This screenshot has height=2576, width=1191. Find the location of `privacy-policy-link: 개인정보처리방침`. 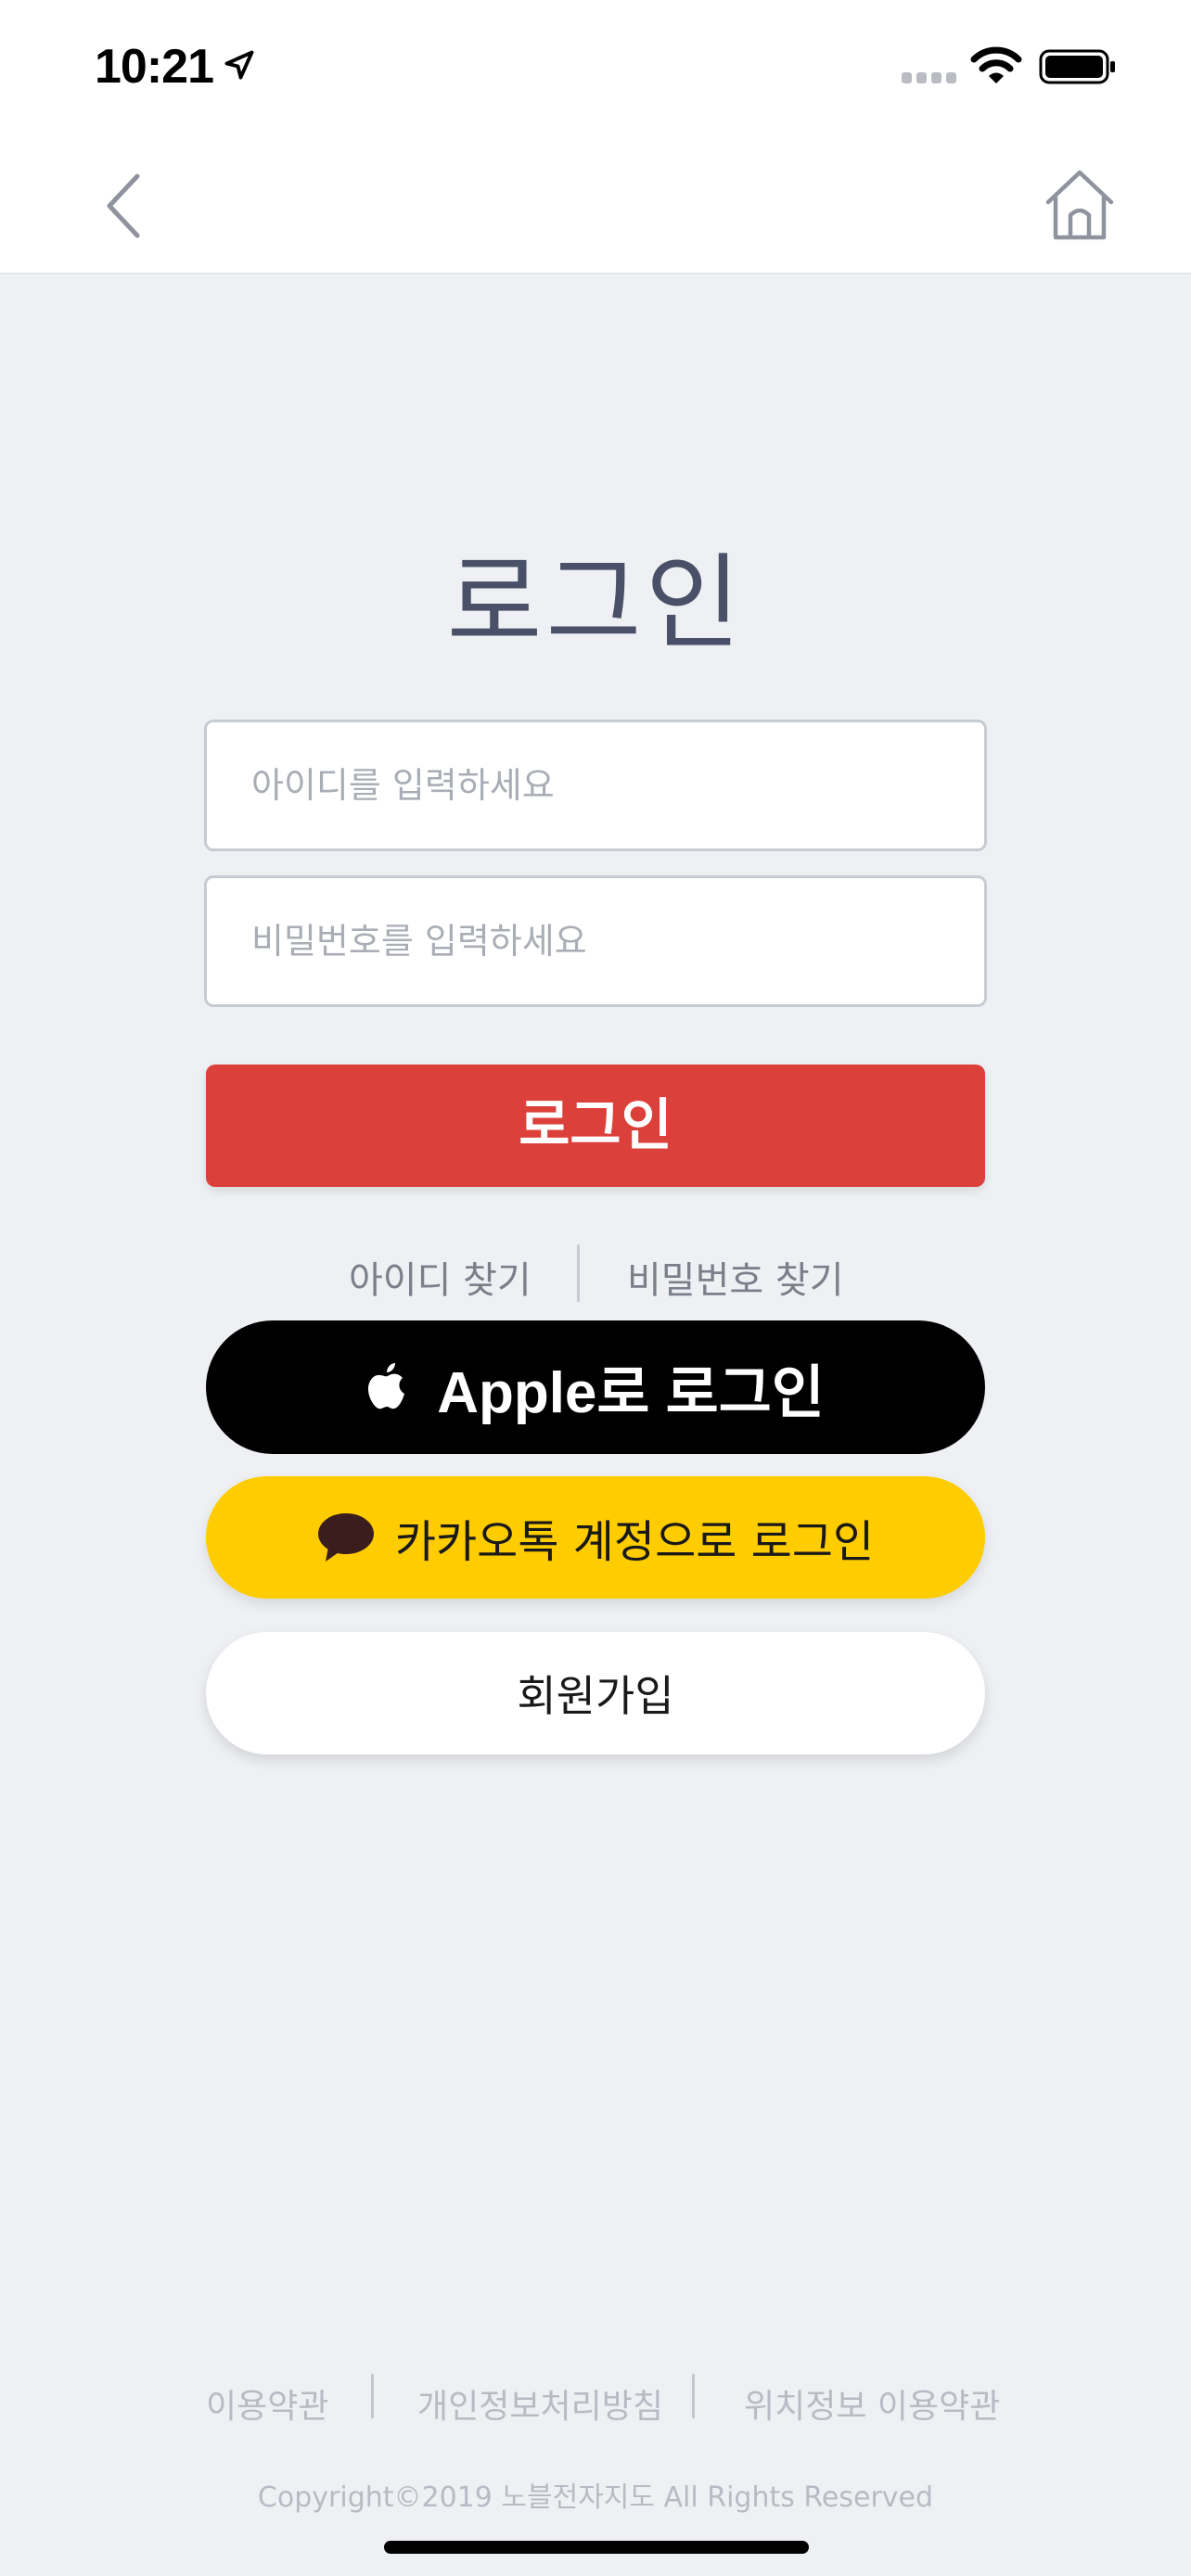

privacy-policy-link: 개인정보처리방침 is located at coordinates (540, 2404).